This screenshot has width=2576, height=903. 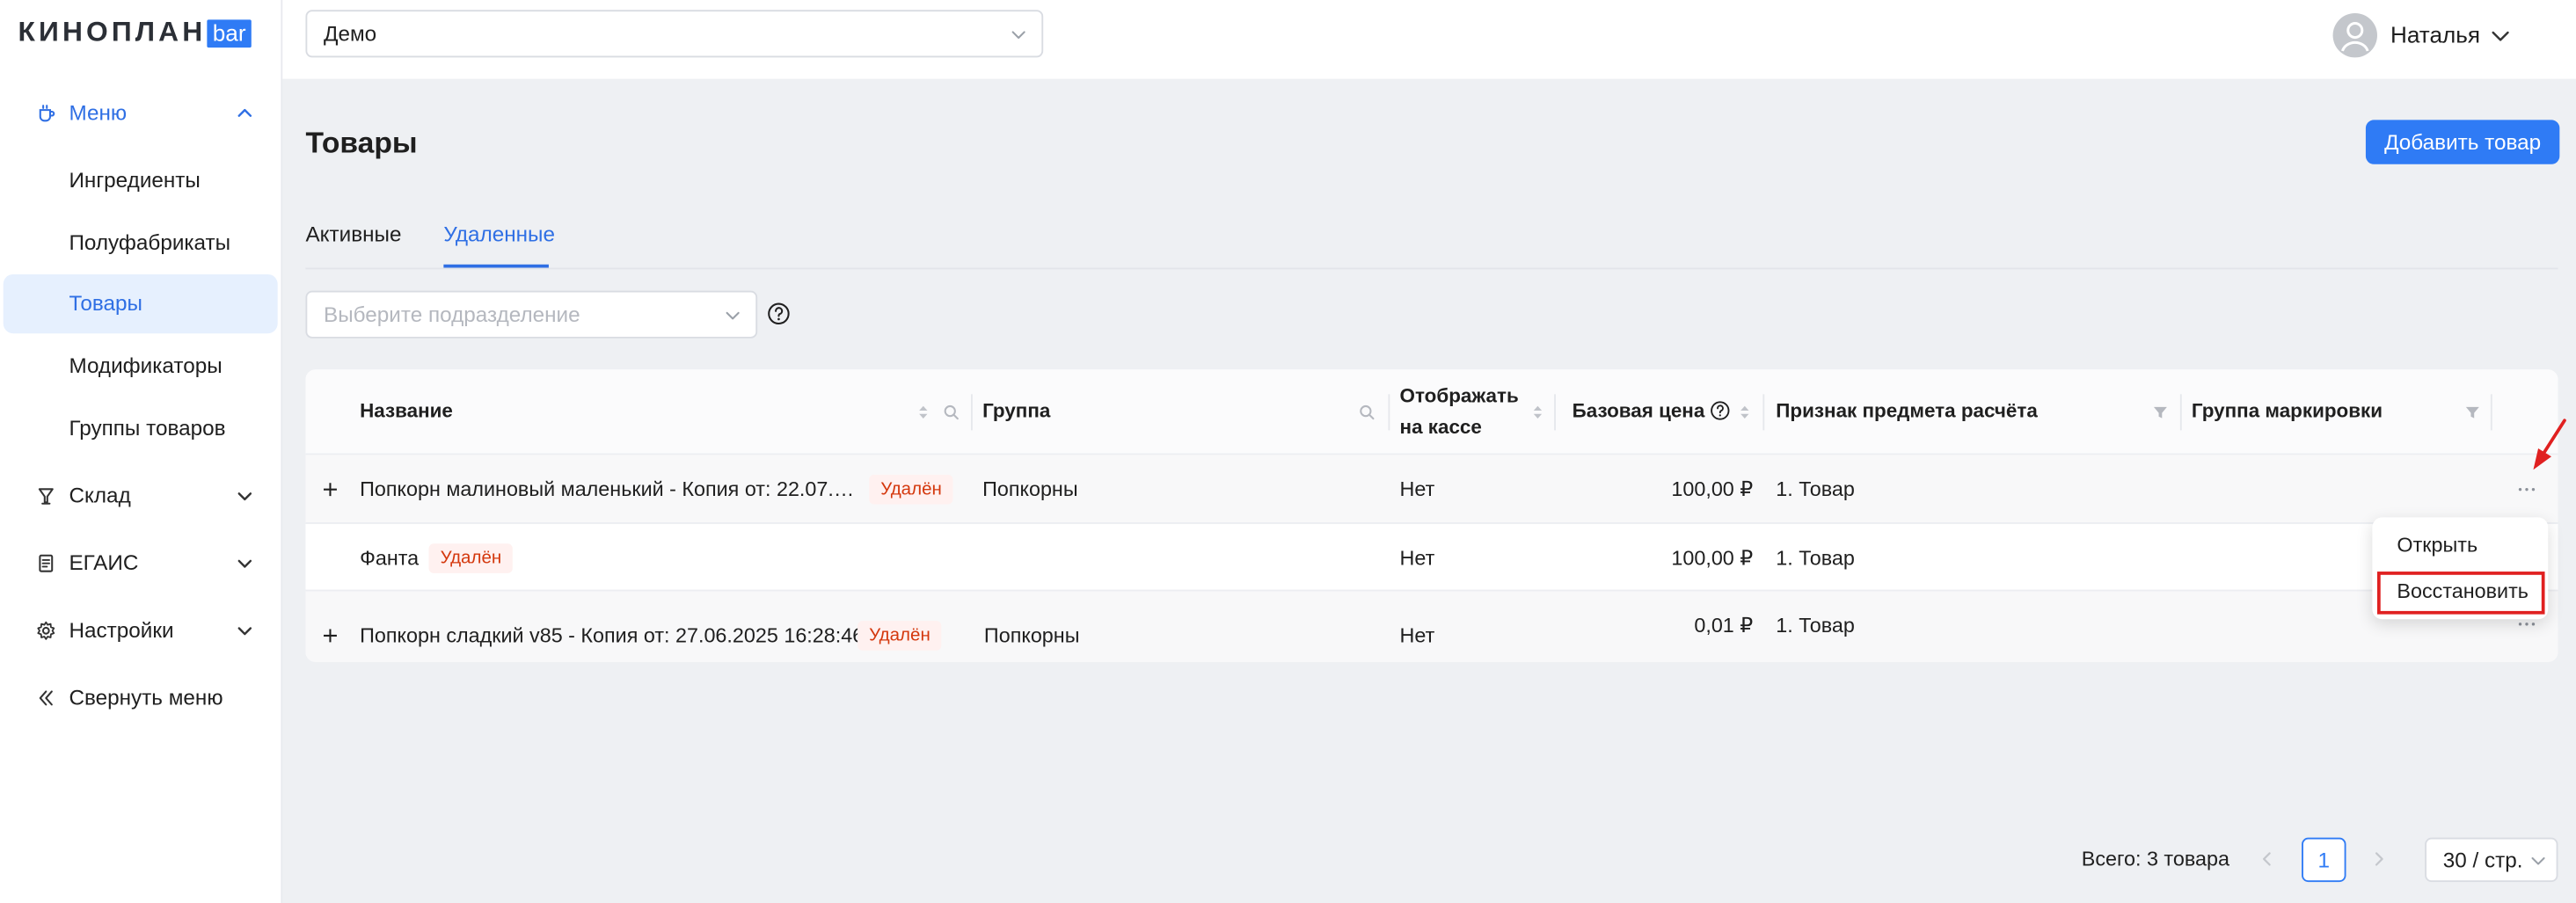 I want to click on column-header-show-at-pos: Отображать, so click(x=1459, y=396).